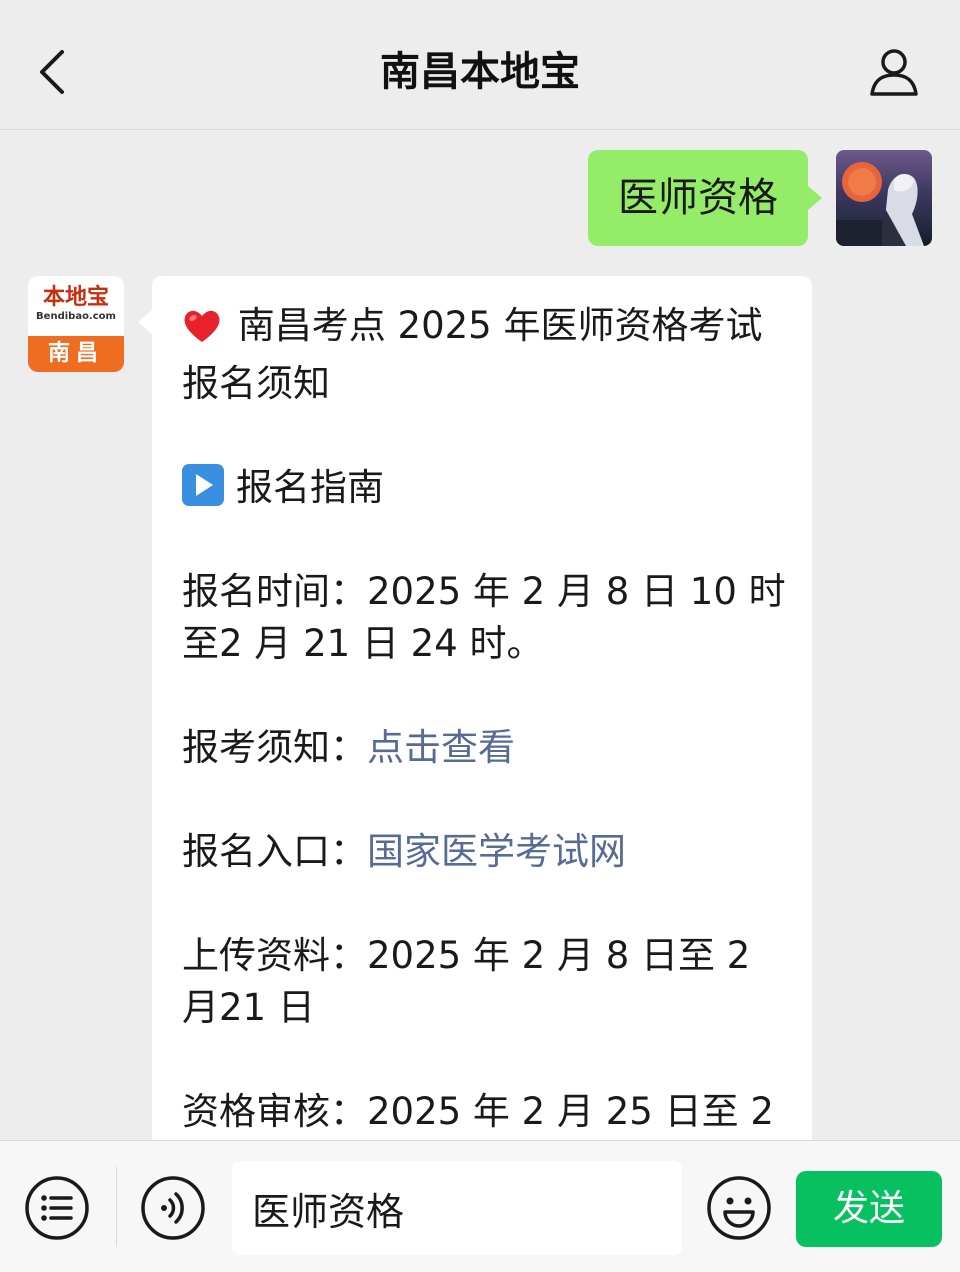 This screenshot has height=1272, width=960. I want to click on entry-line: 报名入口：国家医学考试网, so click(484, 852).